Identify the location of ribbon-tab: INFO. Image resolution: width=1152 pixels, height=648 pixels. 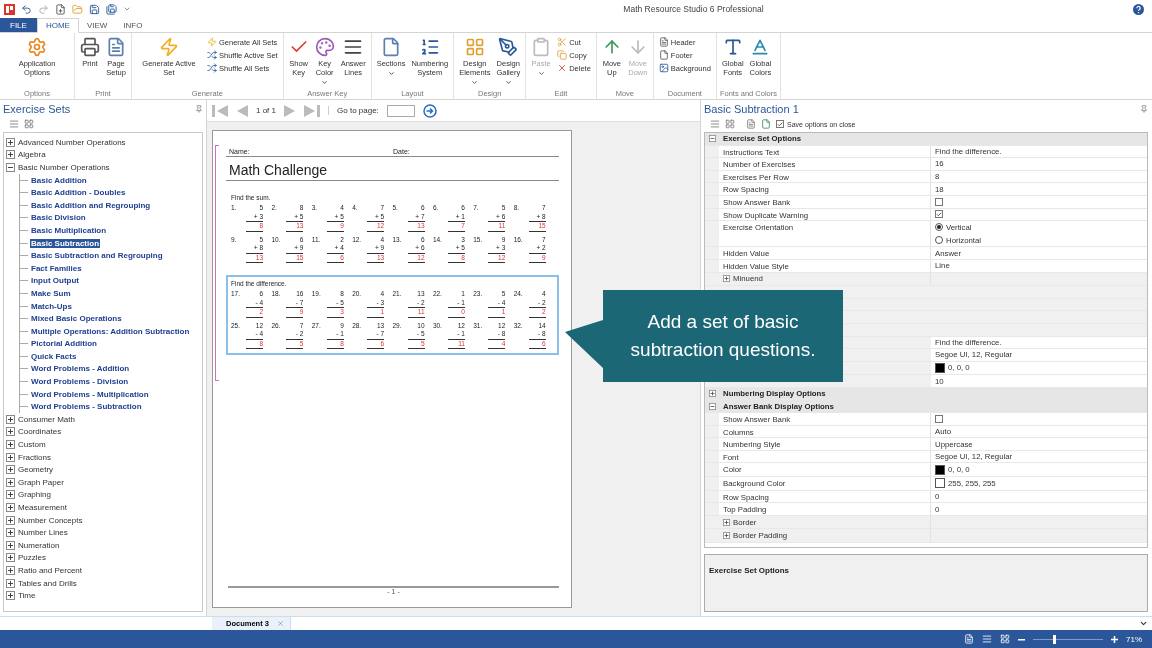
(133, 25).